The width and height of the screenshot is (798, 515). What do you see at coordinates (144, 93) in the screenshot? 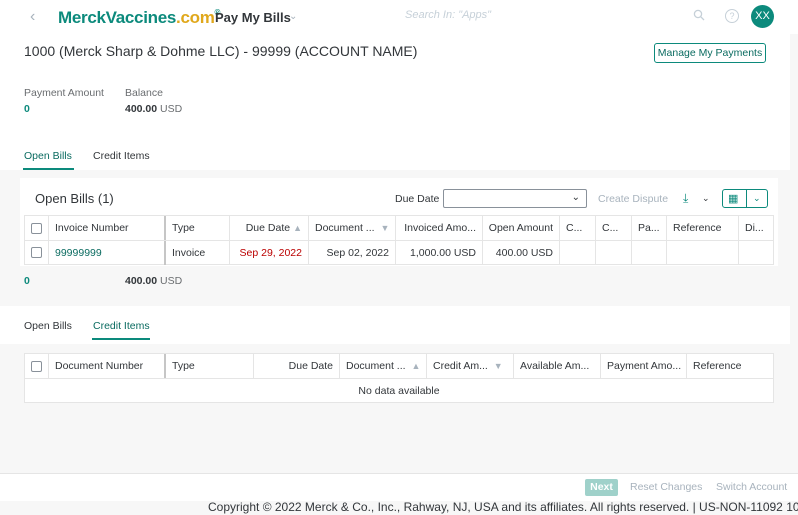
I see `balance-label: Balance` at bounding box center [144, 93].